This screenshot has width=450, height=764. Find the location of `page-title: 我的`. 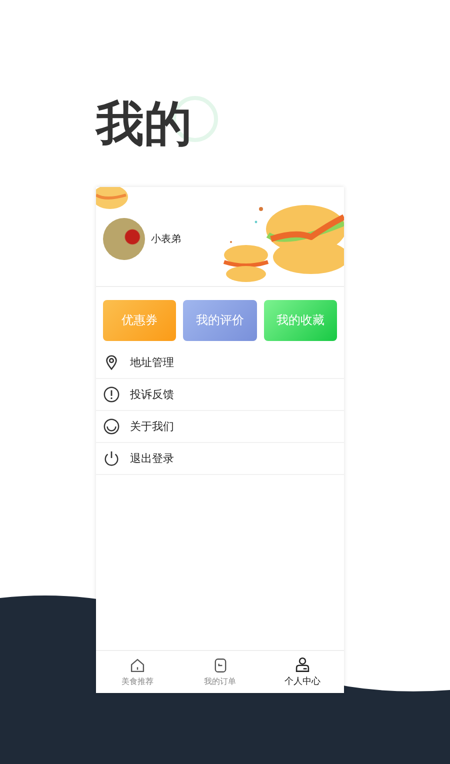

page-title: 我的 is located at coordinates (144, 124).